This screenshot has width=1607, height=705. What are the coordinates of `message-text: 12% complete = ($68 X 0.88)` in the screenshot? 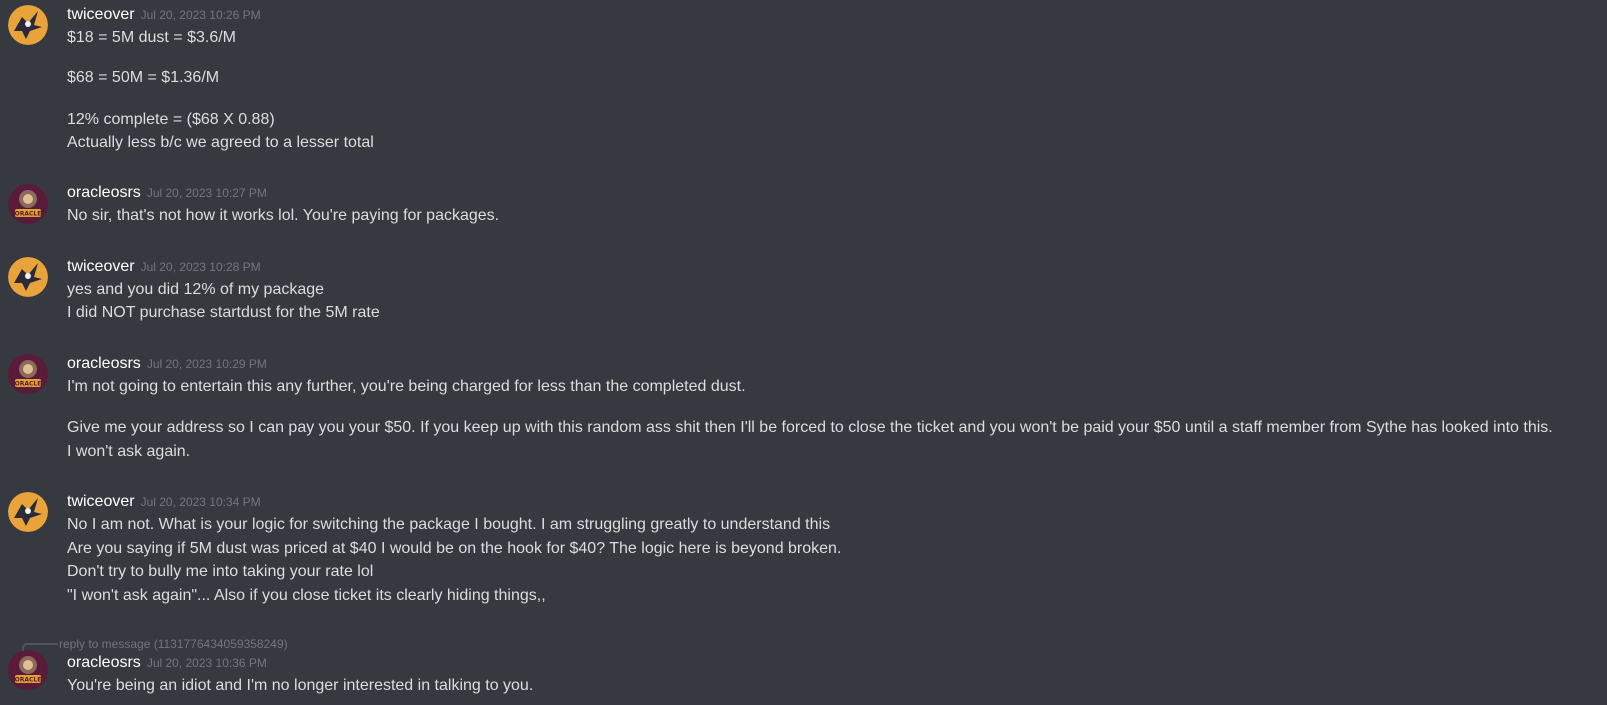 It's located at (171, 119).